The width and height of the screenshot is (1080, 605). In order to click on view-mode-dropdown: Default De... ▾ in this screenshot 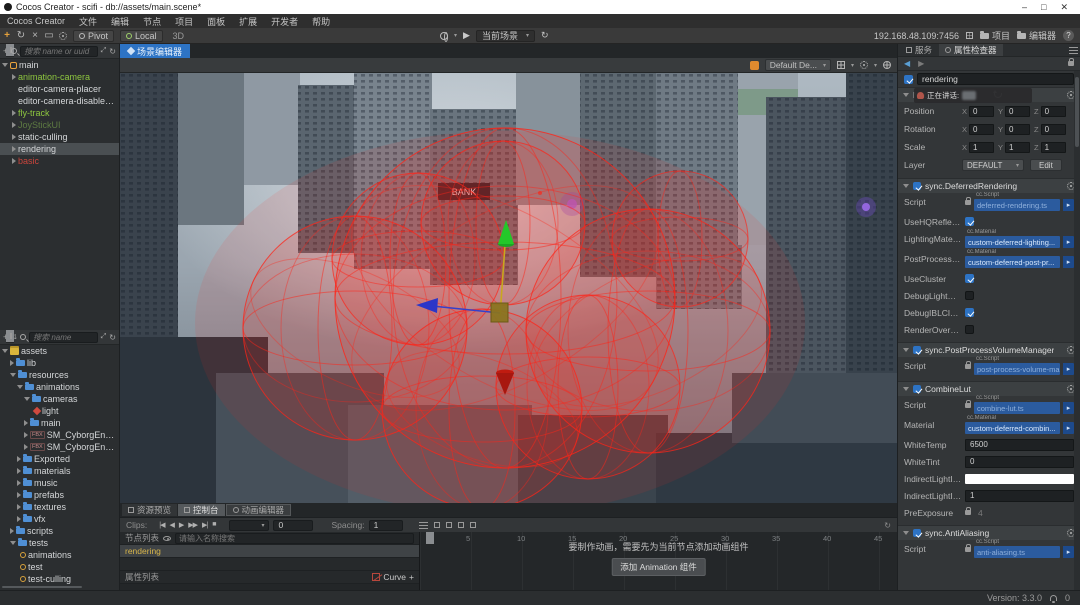, I will do `click(797, 65)`.